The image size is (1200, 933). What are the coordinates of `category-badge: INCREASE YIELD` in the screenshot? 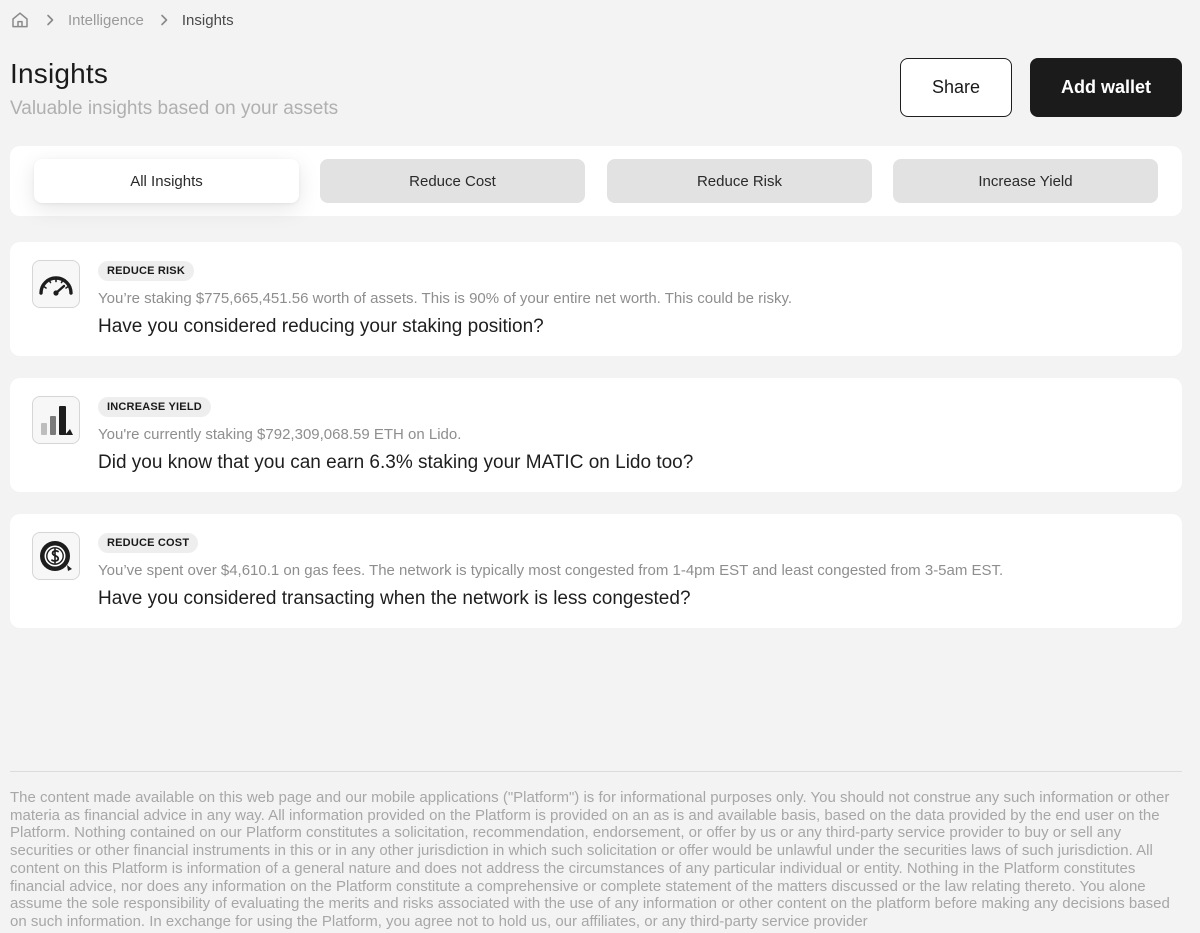 It's located at (154, 407).